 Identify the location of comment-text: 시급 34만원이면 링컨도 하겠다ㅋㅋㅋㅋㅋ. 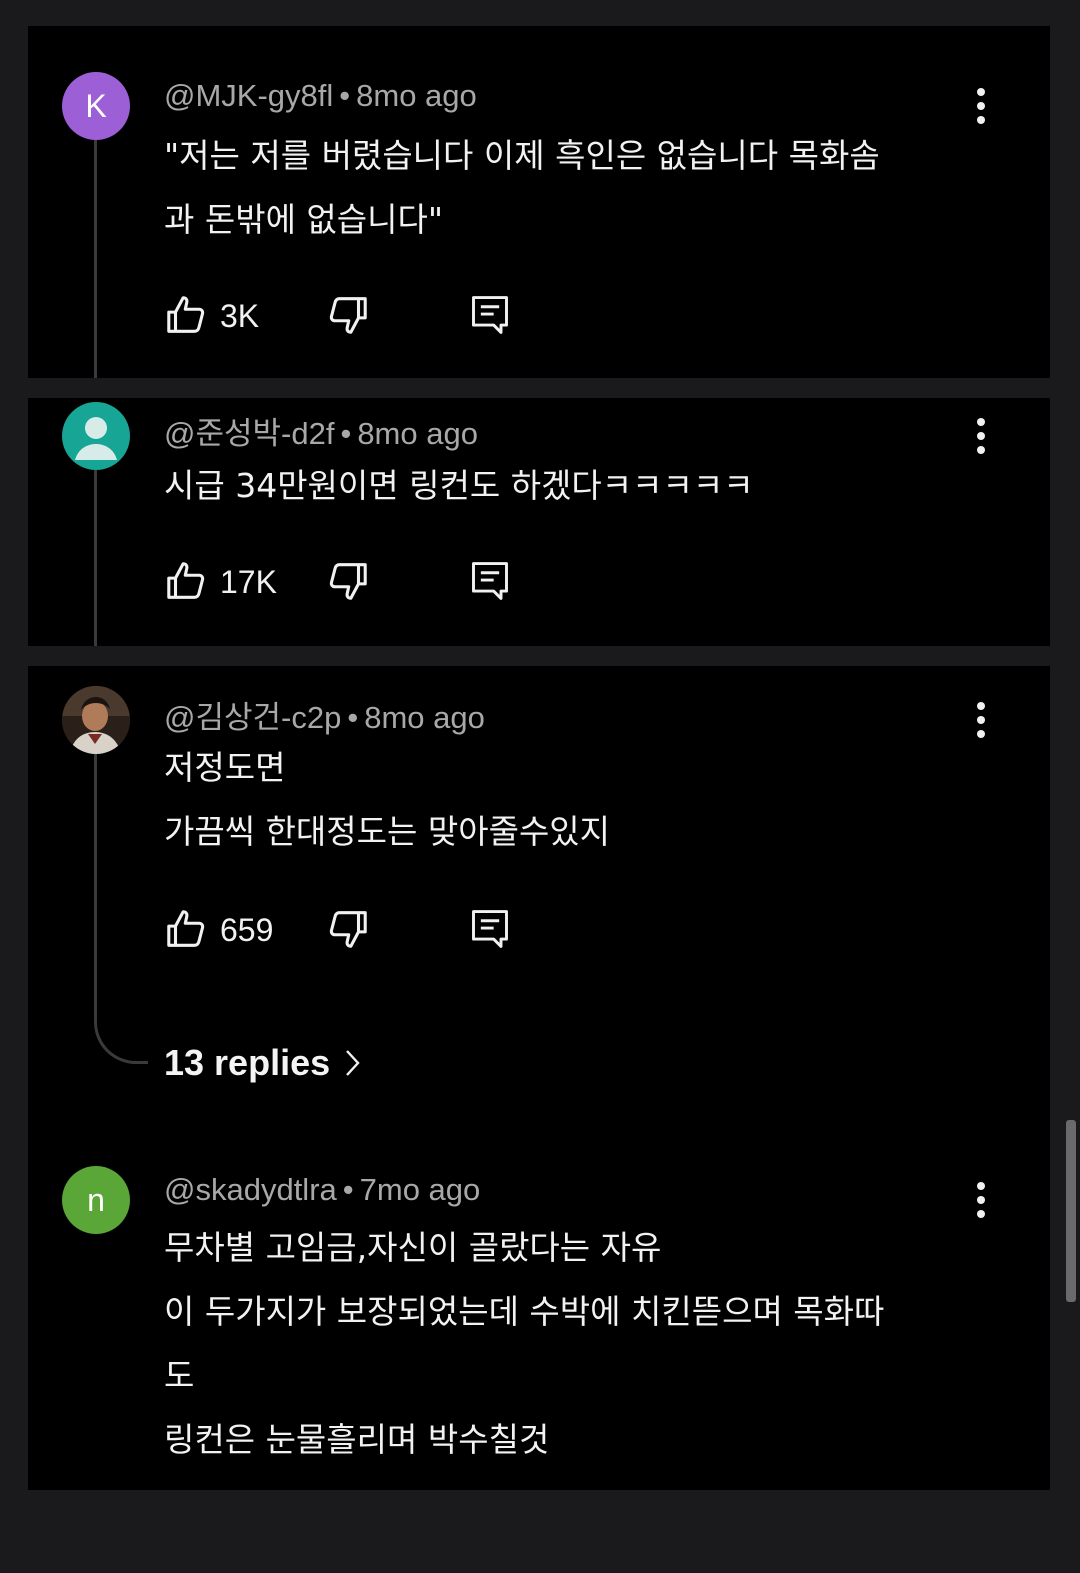
(459, 486).